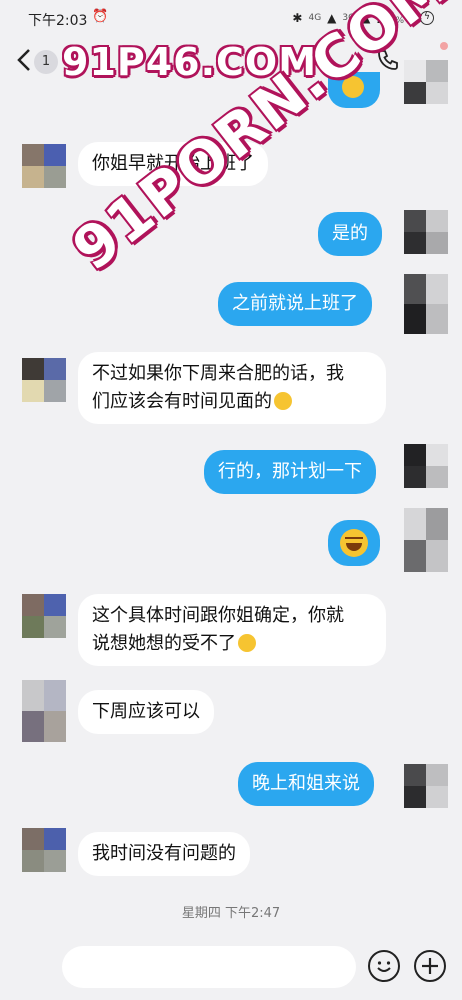 The image size is (462, 1000). I want to click on message-bubble: 是的, so click(350, 234).